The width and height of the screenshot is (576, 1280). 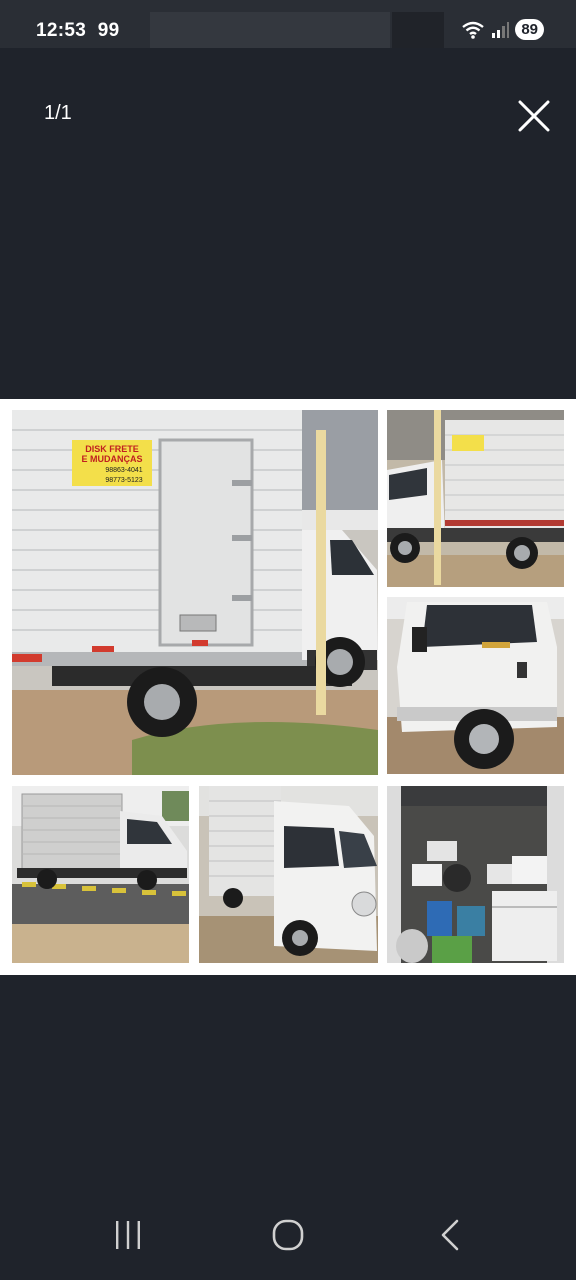 I want to click on svg-text: 98773-5123, so click(x=123, y=480).